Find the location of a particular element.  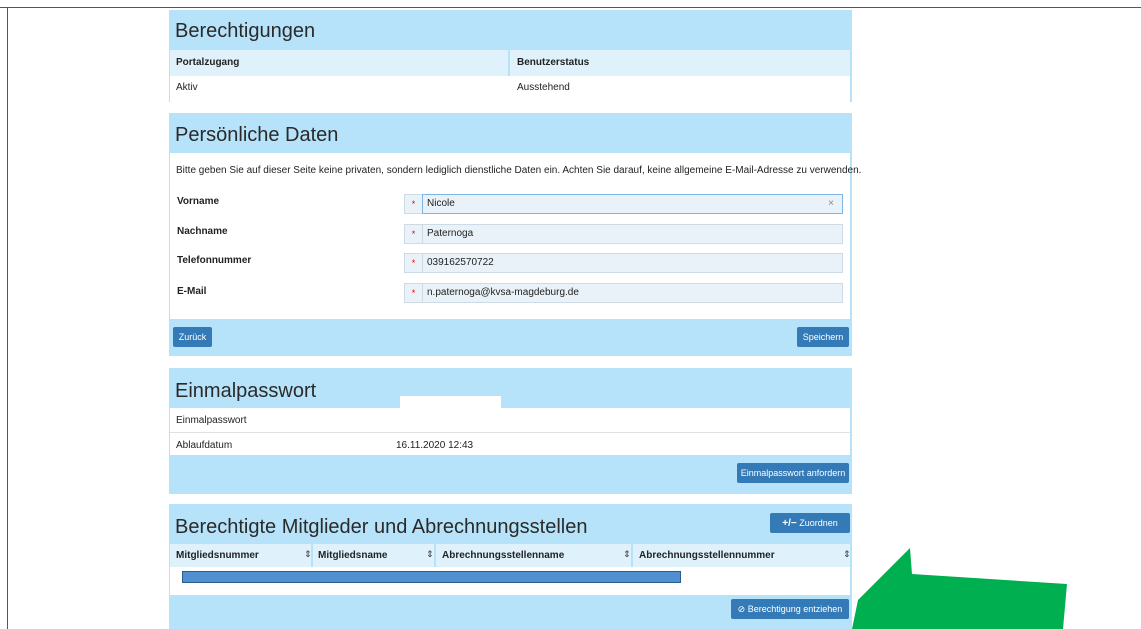

request-password-button: Einmalpasswort anfordern is located at coordinates (793, 473).